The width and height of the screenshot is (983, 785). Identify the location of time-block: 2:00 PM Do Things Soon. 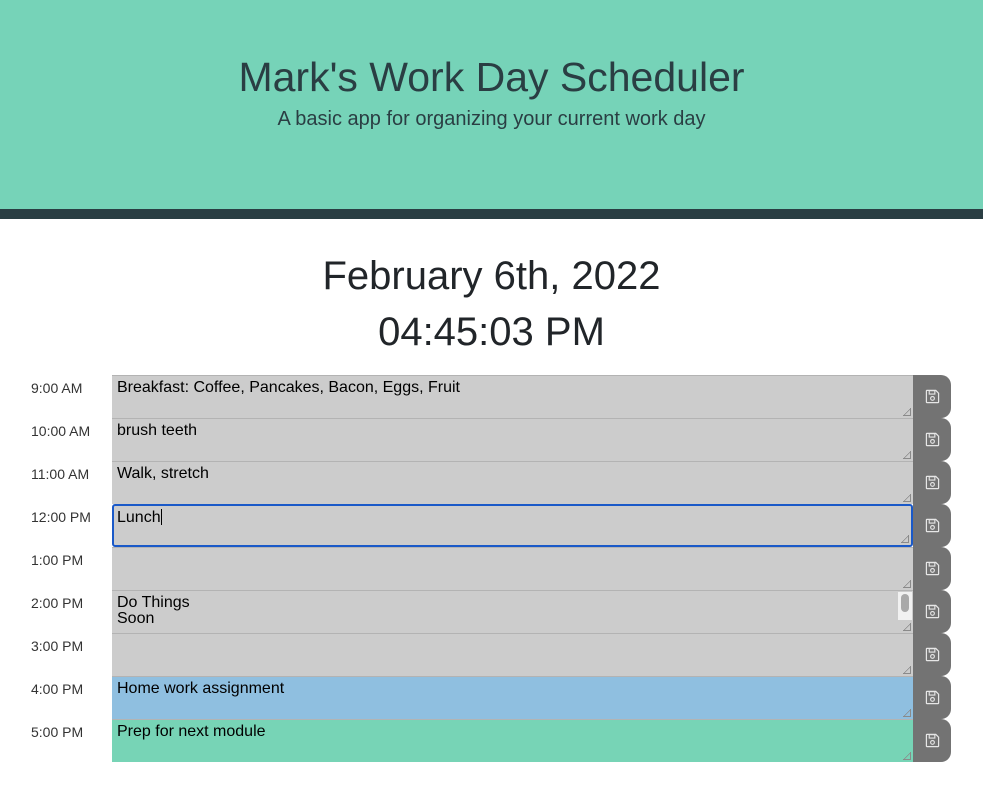
(491, 611).